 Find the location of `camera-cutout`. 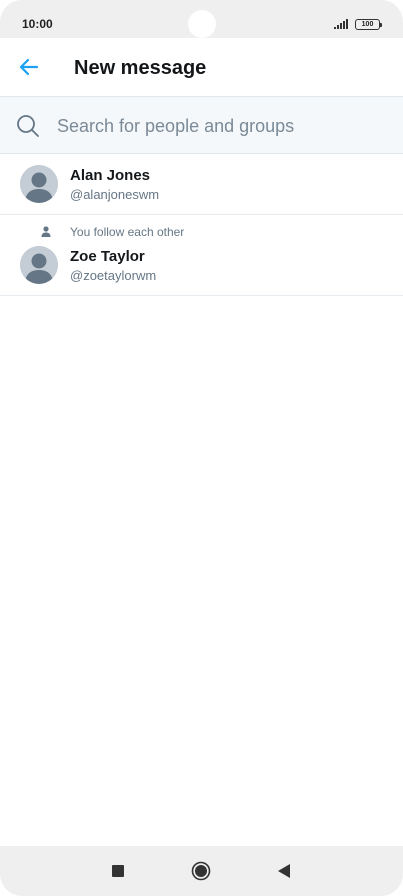

camera-cutout is located at coordinates (202, 24).